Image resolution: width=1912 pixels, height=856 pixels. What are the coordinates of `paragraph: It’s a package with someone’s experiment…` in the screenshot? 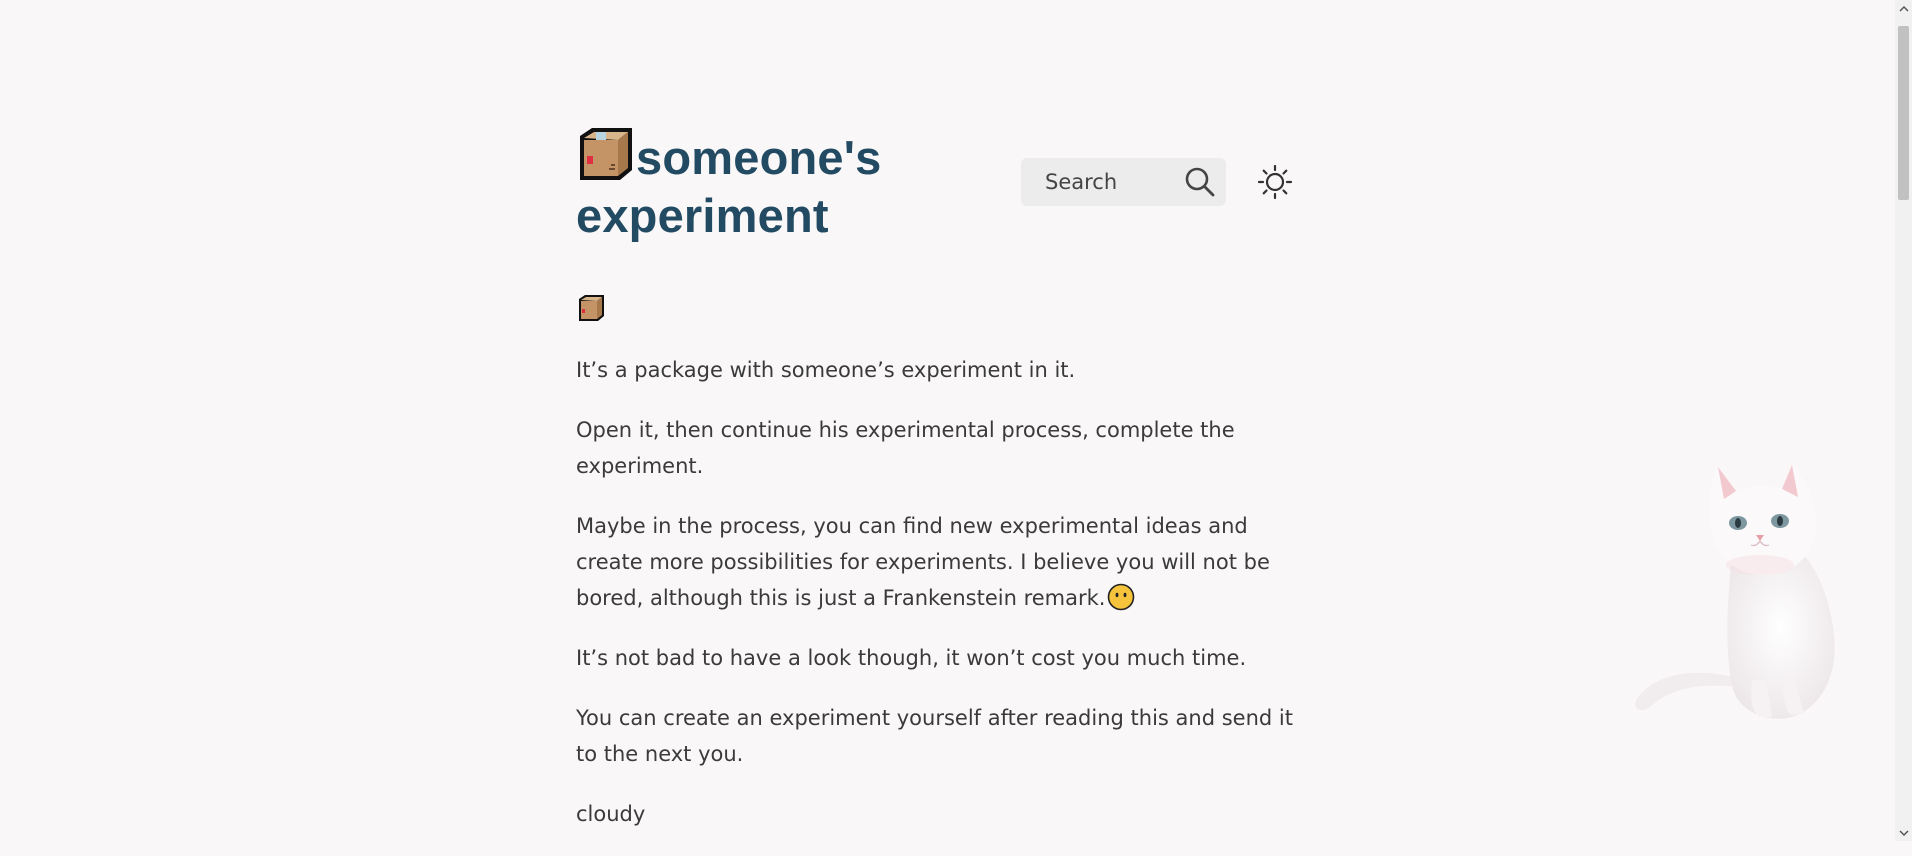 It's located at (826, 370).